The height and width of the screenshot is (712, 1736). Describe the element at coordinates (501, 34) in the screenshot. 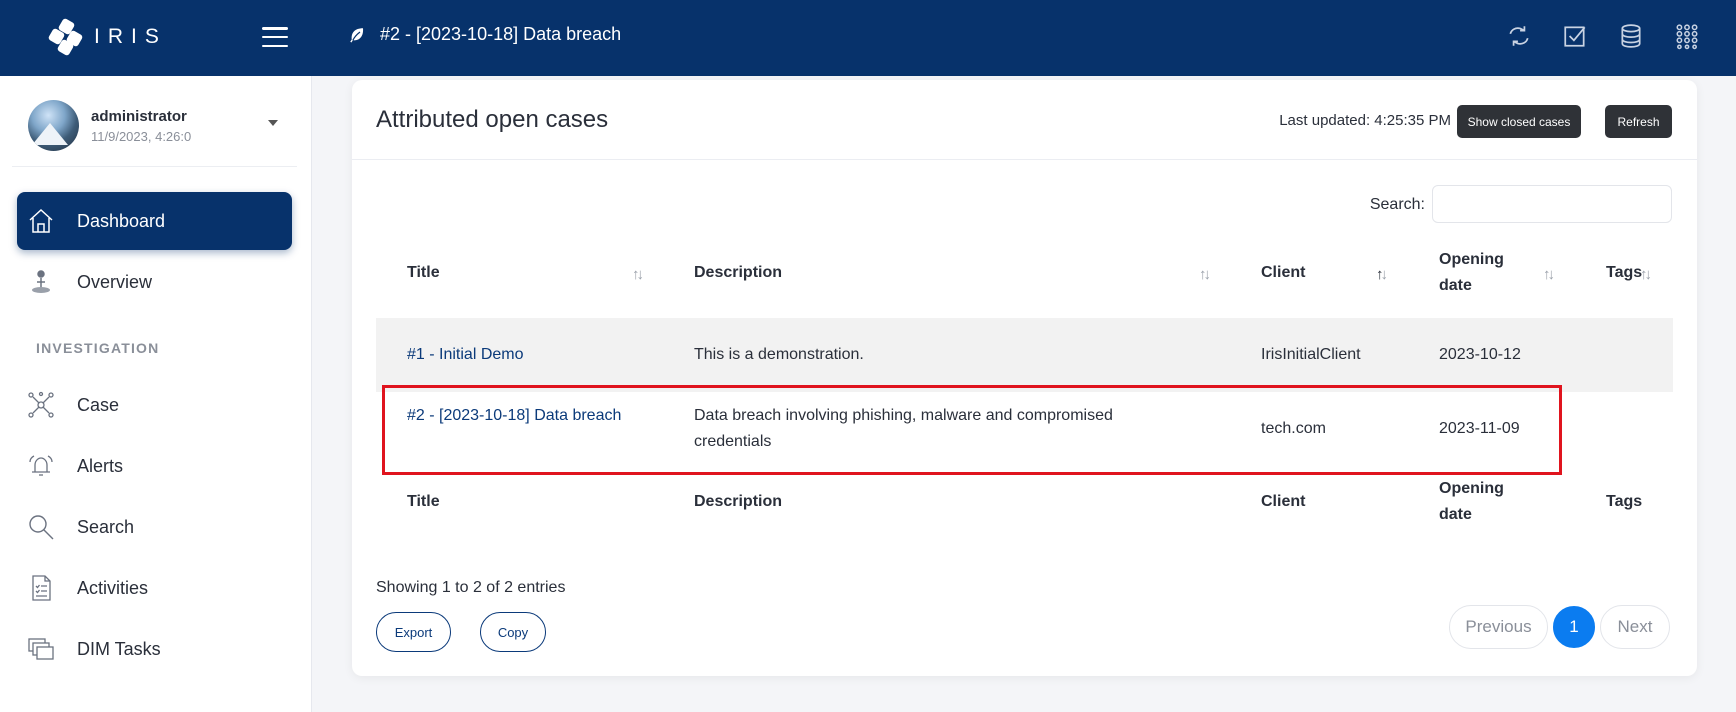

I see `case-title-text: #2 - [2023-10-18] Data breach` at that location.